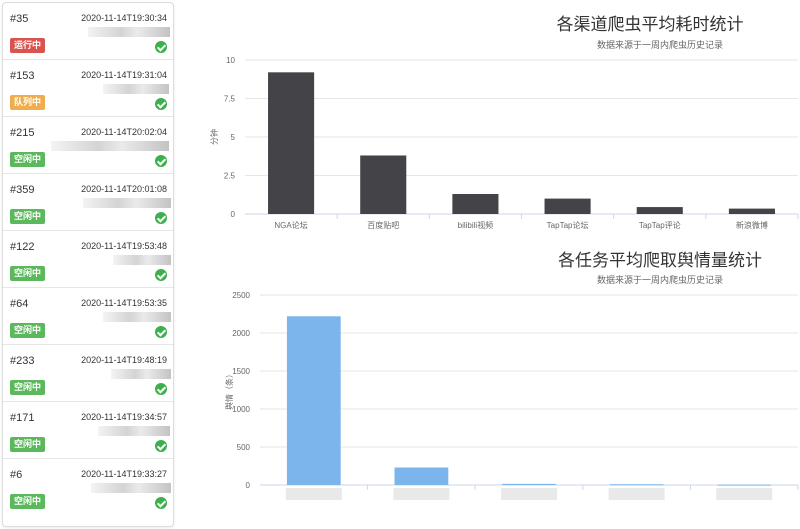 This screenshot has width=800, height=529. I want to click on task-row: #122 2020-11-14T19:53:48 空闲中, so click(88, 259).